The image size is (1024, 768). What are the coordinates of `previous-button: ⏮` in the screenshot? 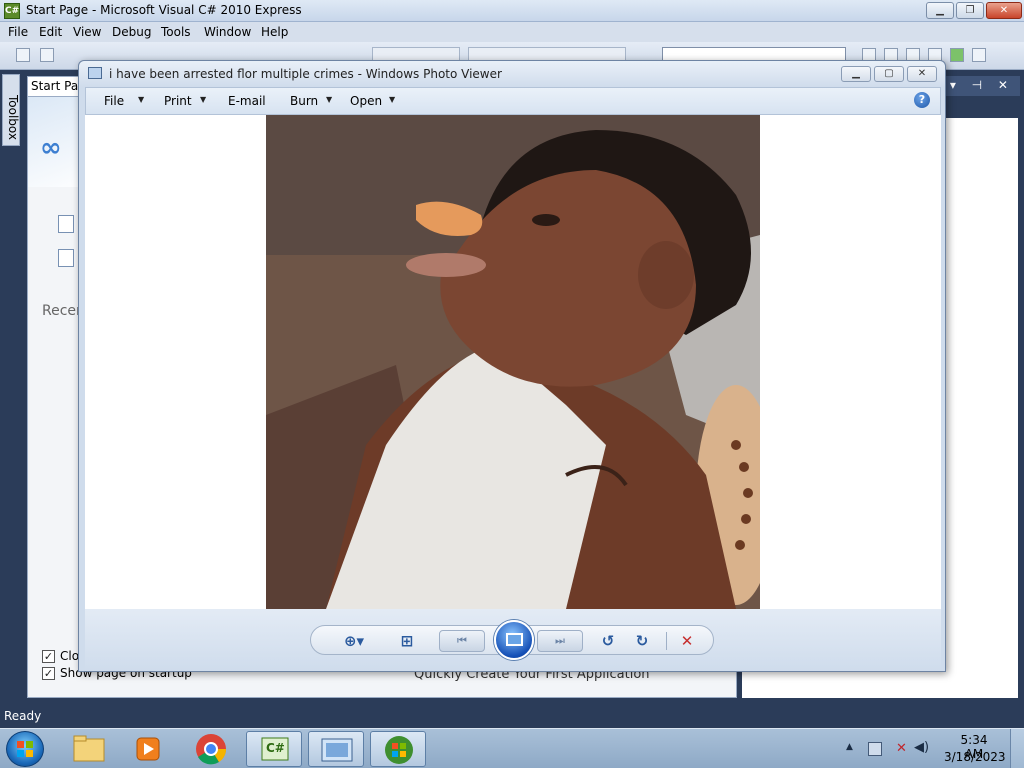 It's located at (462, 641).